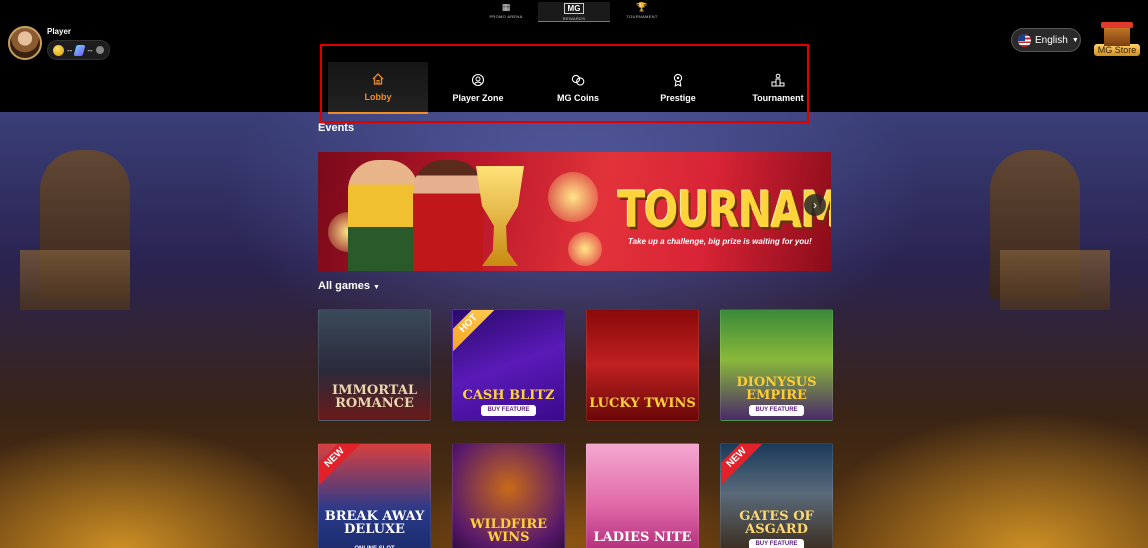  What do you see at coordinates (478, 80) in the screenshot?
I see `player-zone-icon` at bounding box center [478, 80].